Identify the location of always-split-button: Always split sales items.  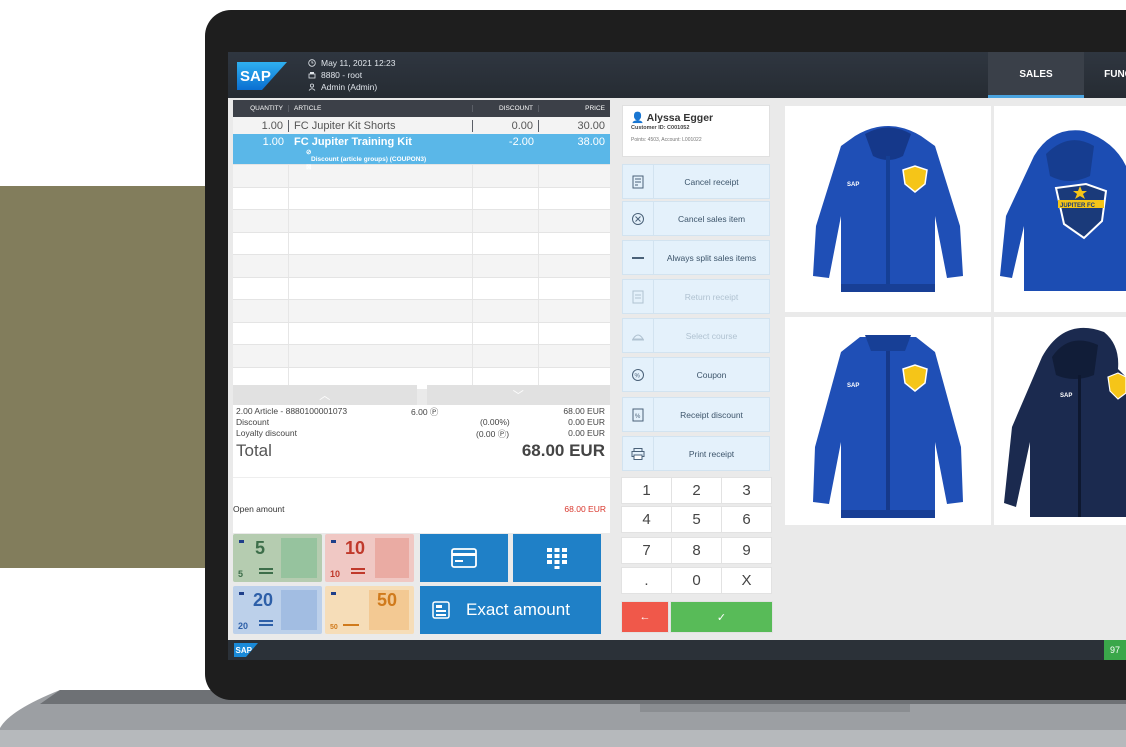
(696, 257).